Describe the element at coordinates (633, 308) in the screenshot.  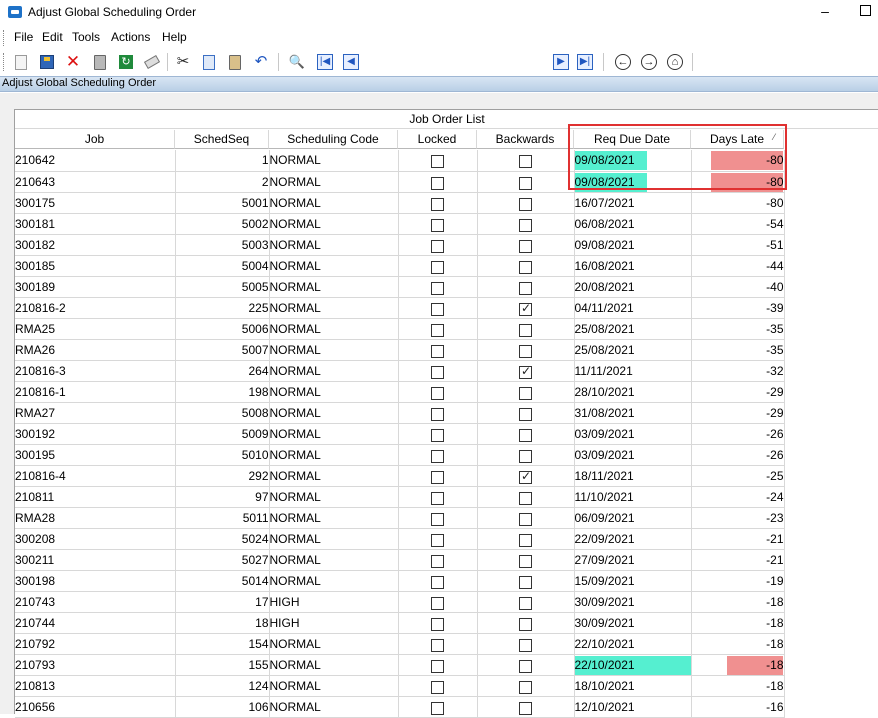
I see `cell-req-due-date: 04/11/2021` at that location.